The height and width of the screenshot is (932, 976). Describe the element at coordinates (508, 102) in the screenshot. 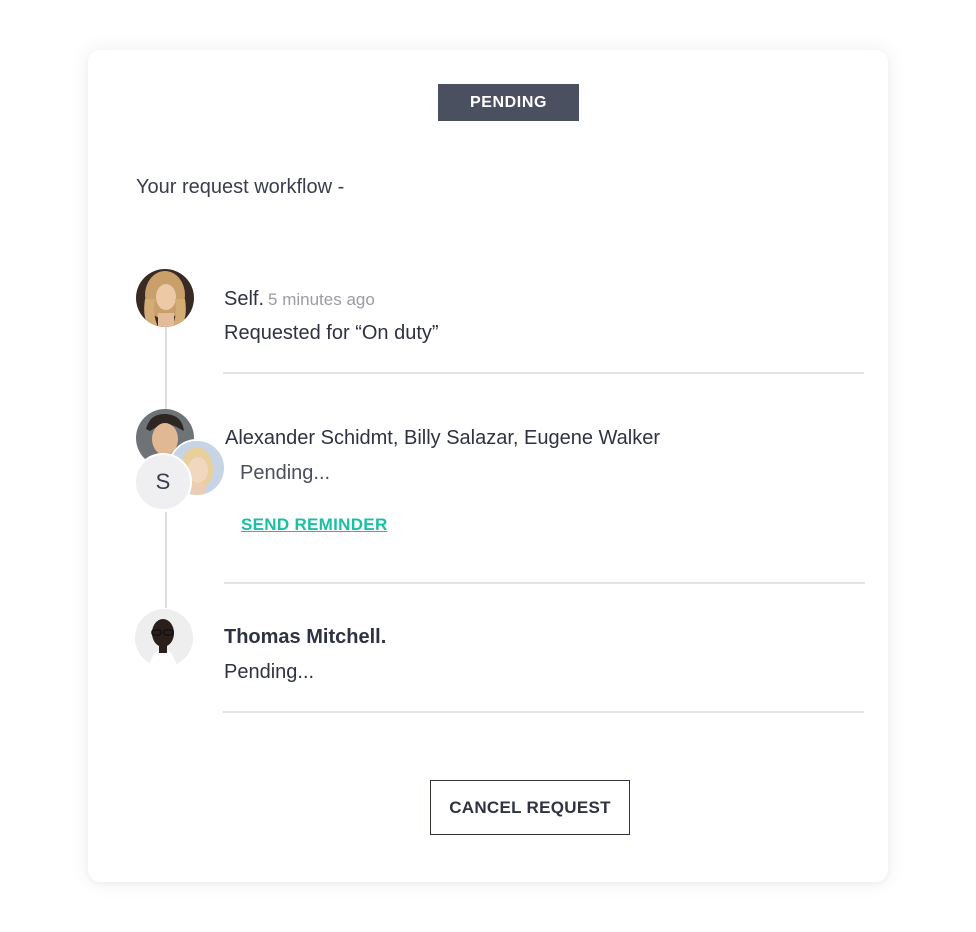

I see `status-badge: PENDING` at that location.